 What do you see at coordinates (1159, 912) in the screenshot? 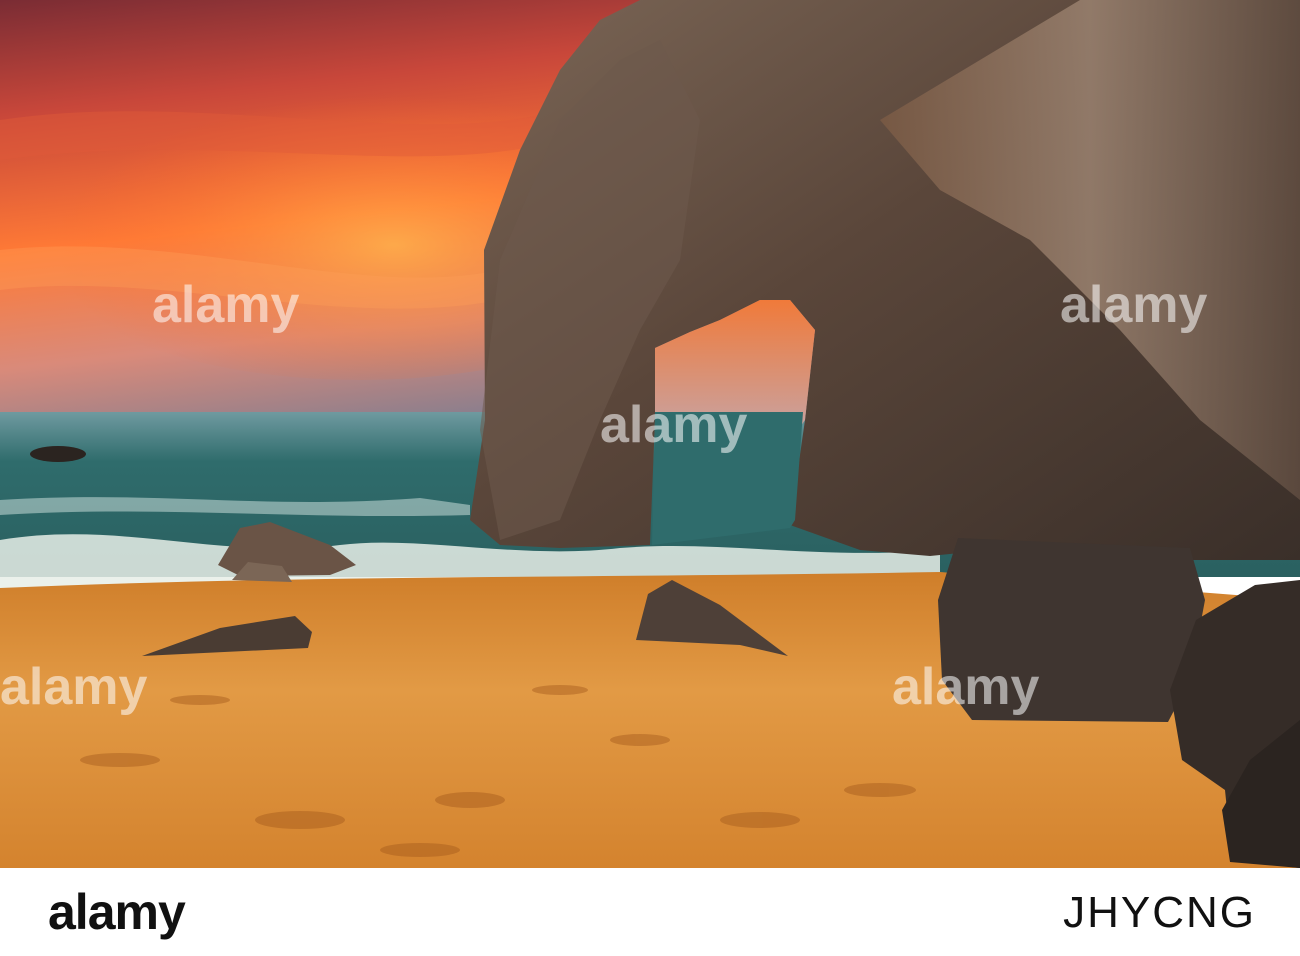
I see `image-id: JHYCNG` at bounding box center [1159, 912].